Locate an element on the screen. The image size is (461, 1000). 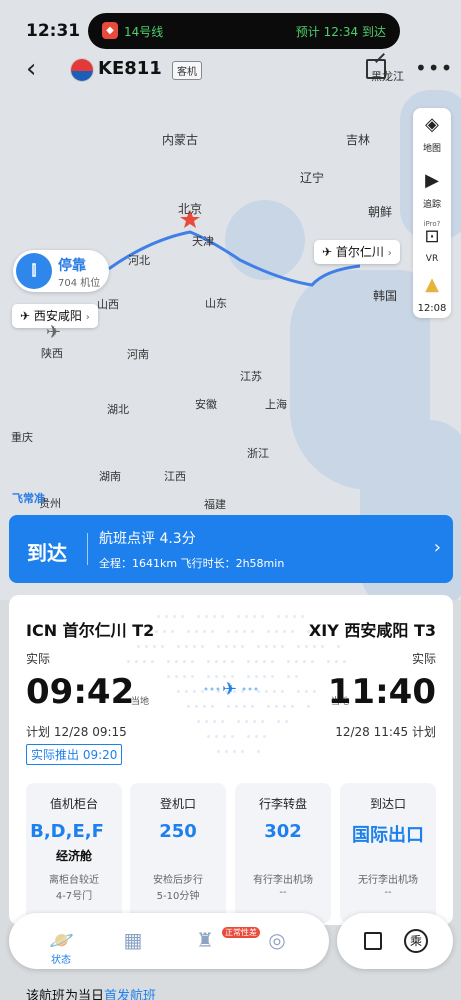
baggage-carousel-box: 行李转盘 302 有行李出机场 -- is located at coordinates (283, 853).